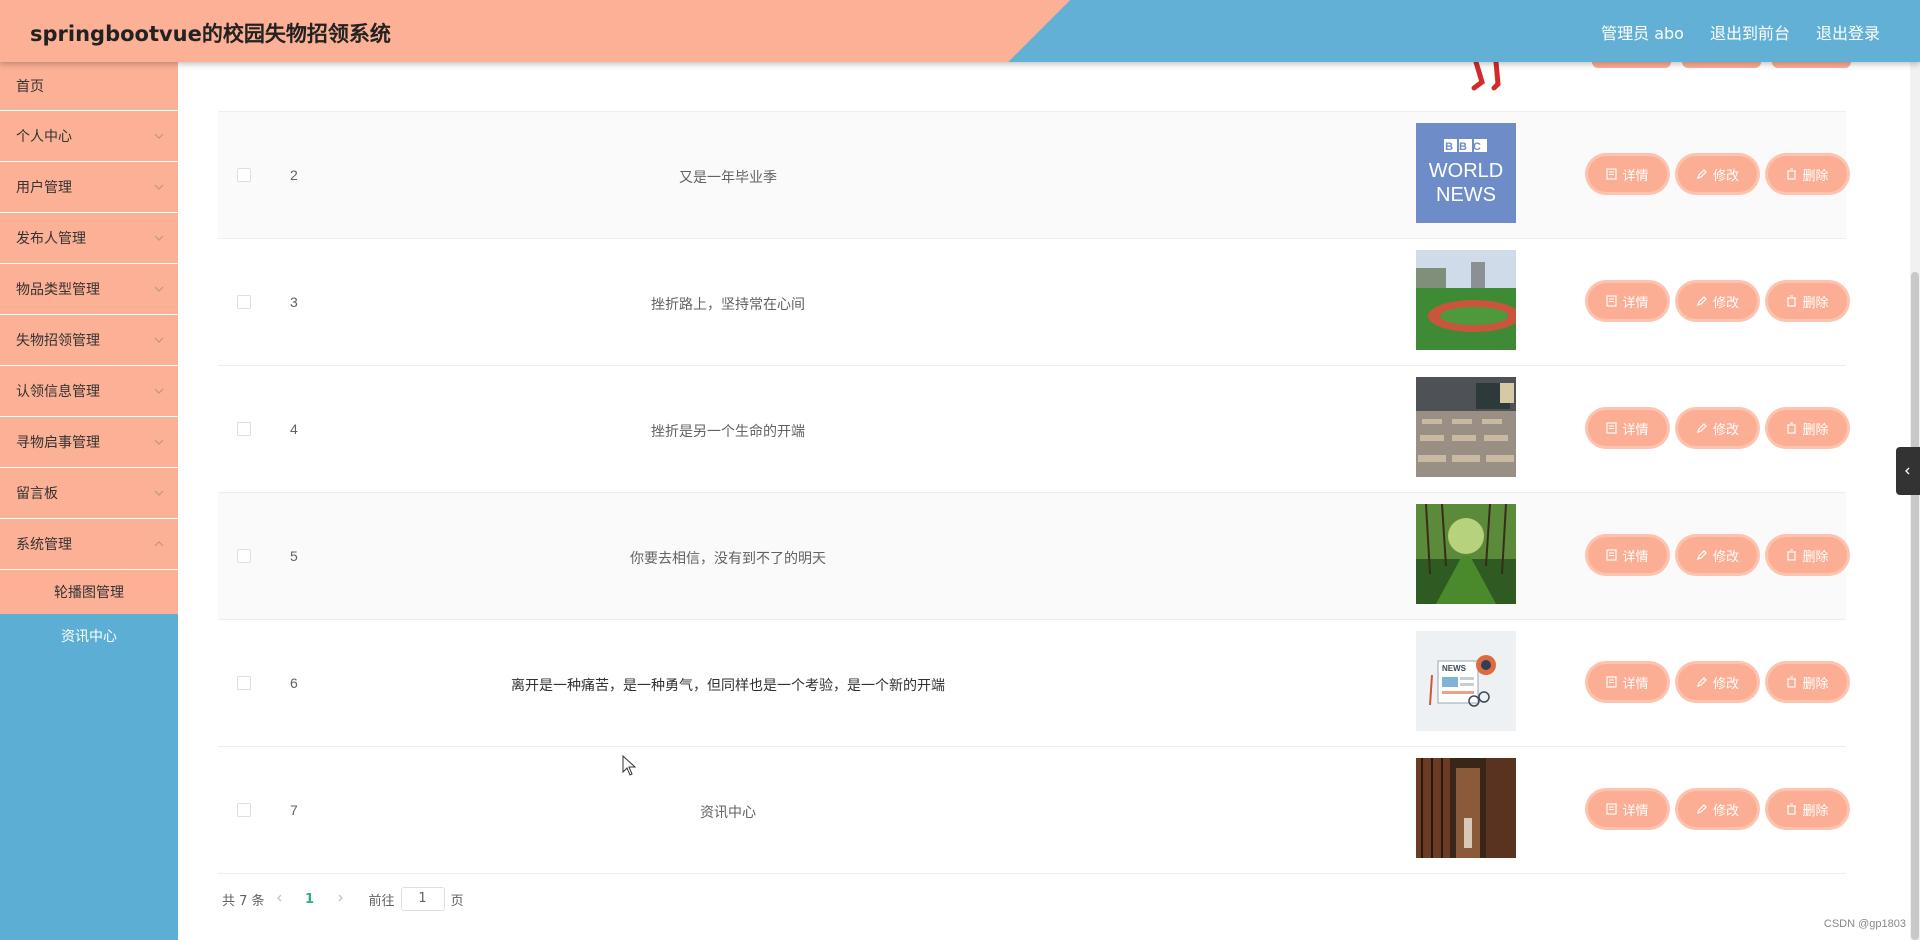 Image resolution: width=1920 pixels, height=940 pixels. I want to click on delete-button, so click(1811, 65).